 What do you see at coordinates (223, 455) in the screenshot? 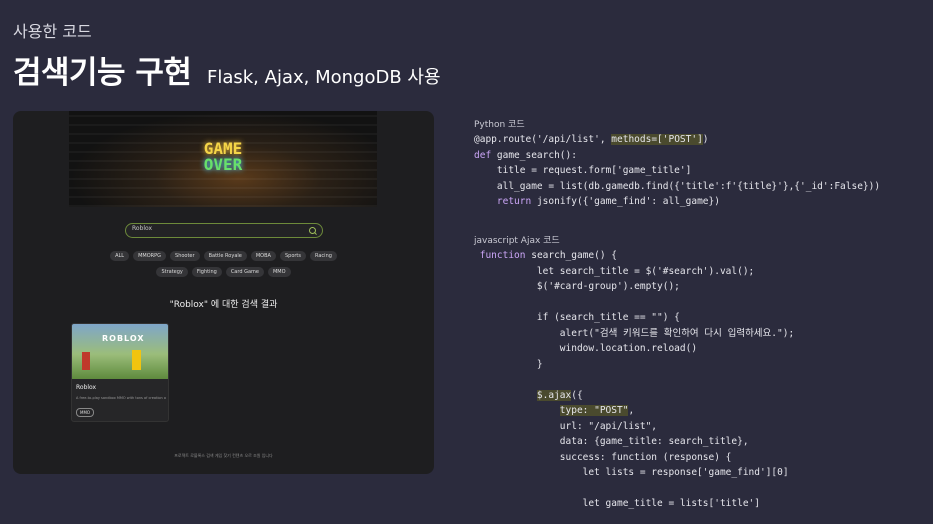
I see `page-footer: 프로젝트 로블록스 검색 게임 찾기 컨텐츠 오르 조원 입니다` at bounding box center [223, 455].